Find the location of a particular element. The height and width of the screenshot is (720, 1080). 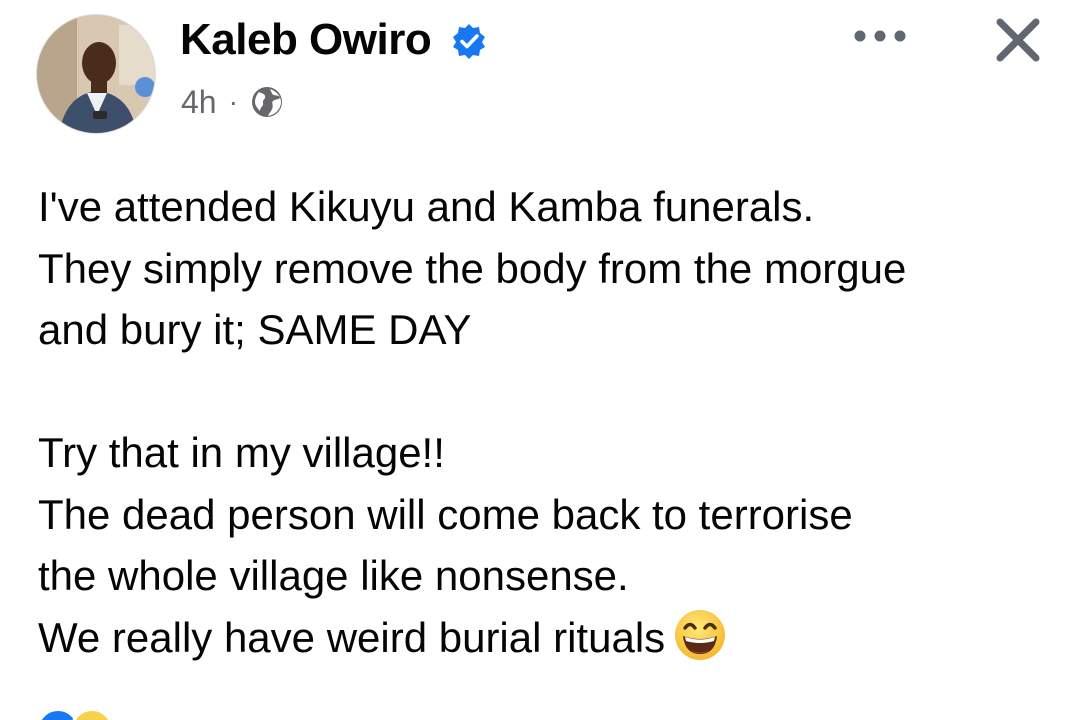

post-blank-line is located at coordinates (548, 392).